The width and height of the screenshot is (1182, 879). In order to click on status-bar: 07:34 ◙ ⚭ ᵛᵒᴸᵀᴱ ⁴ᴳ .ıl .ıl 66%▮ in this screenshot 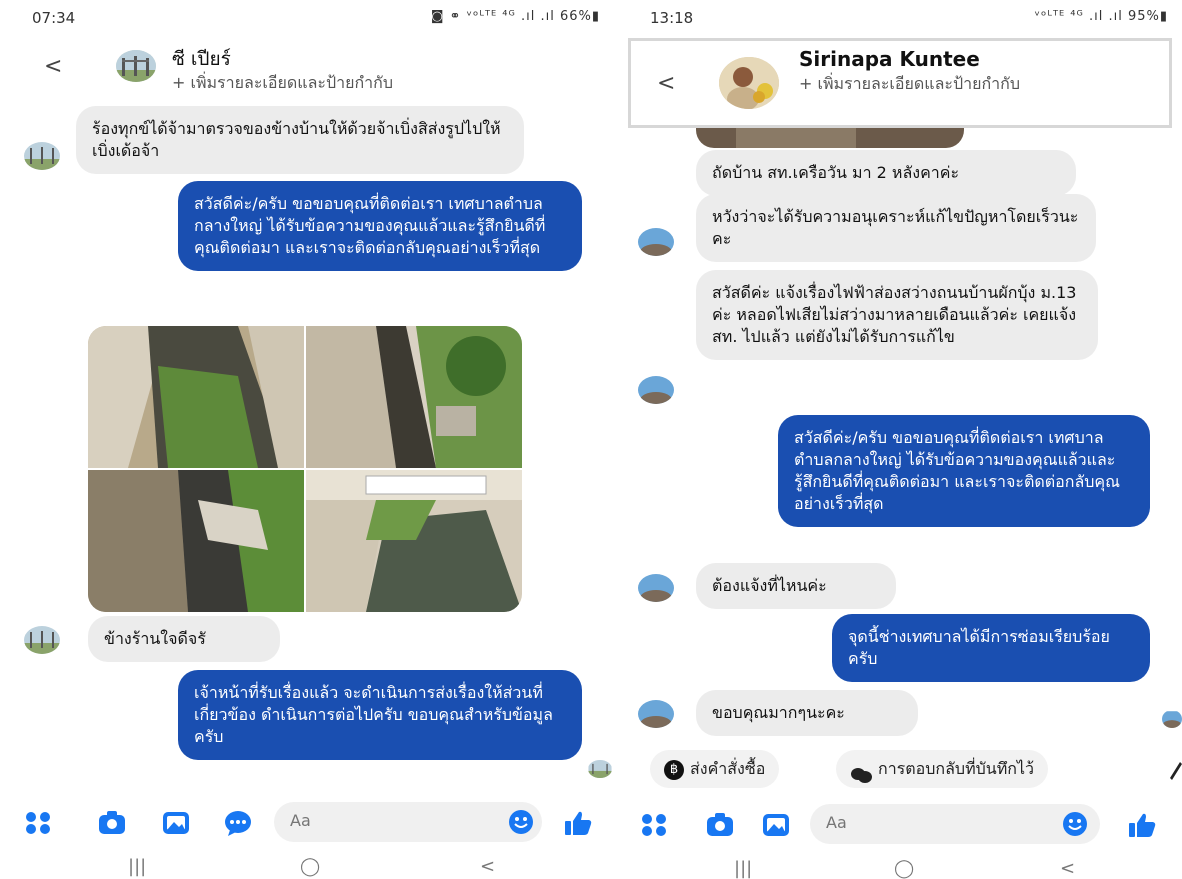, I will do `click(307, 18)`.